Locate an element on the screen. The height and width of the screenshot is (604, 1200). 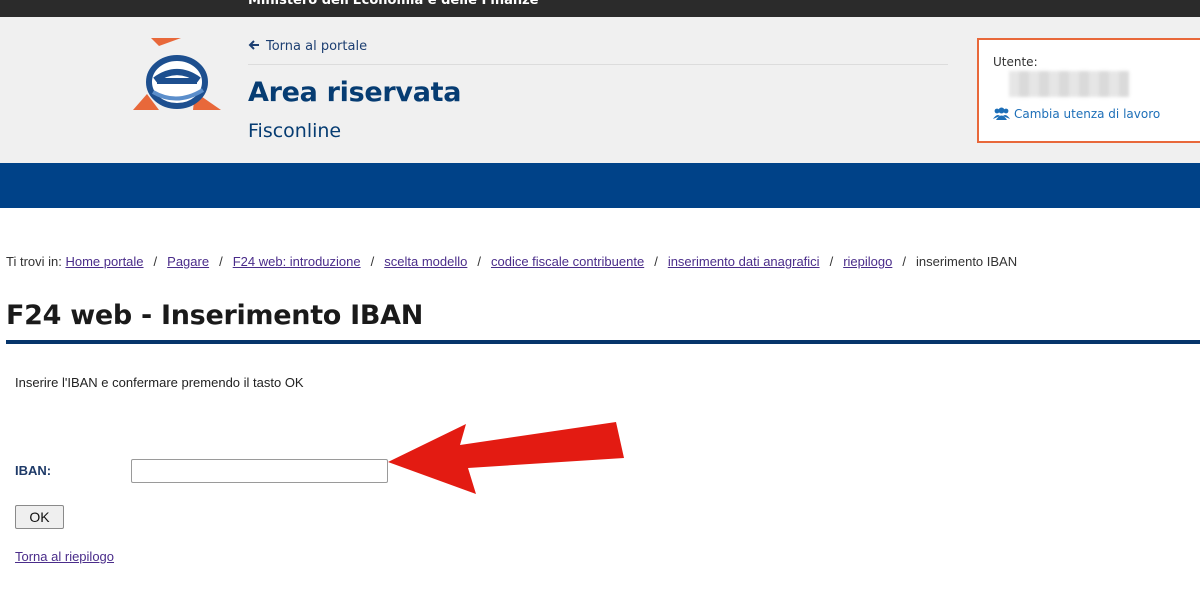
iban-input is located at coordinates (259, 471).